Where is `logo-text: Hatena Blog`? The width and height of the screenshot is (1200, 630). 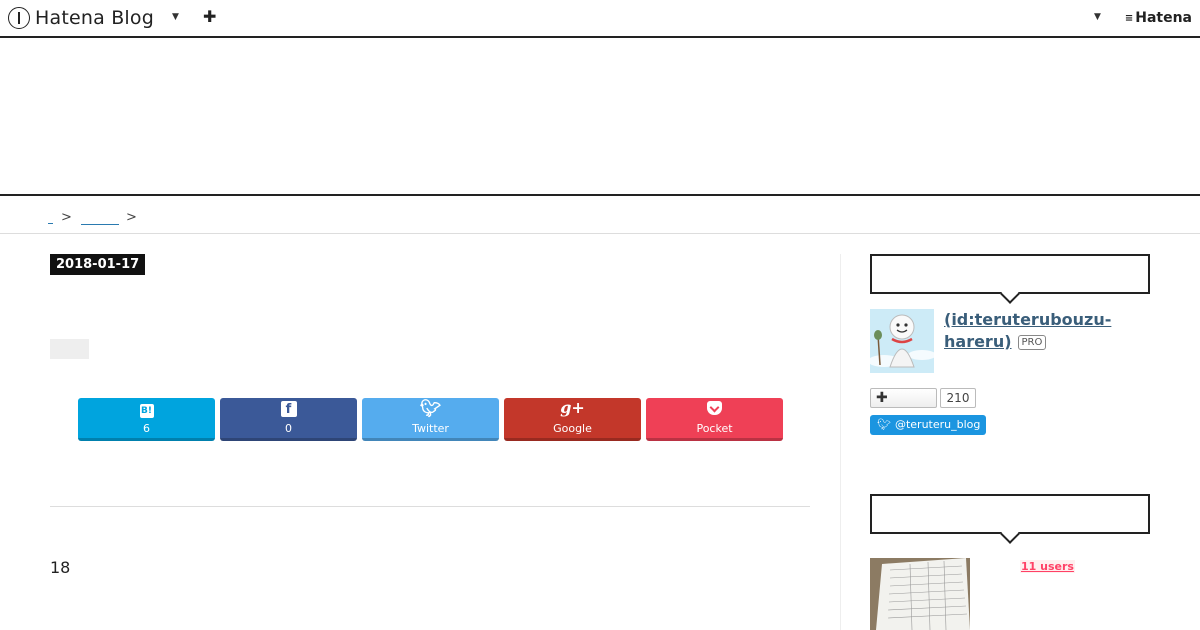
logo-text: Hatena Blog is located at coordinates (94, 18).